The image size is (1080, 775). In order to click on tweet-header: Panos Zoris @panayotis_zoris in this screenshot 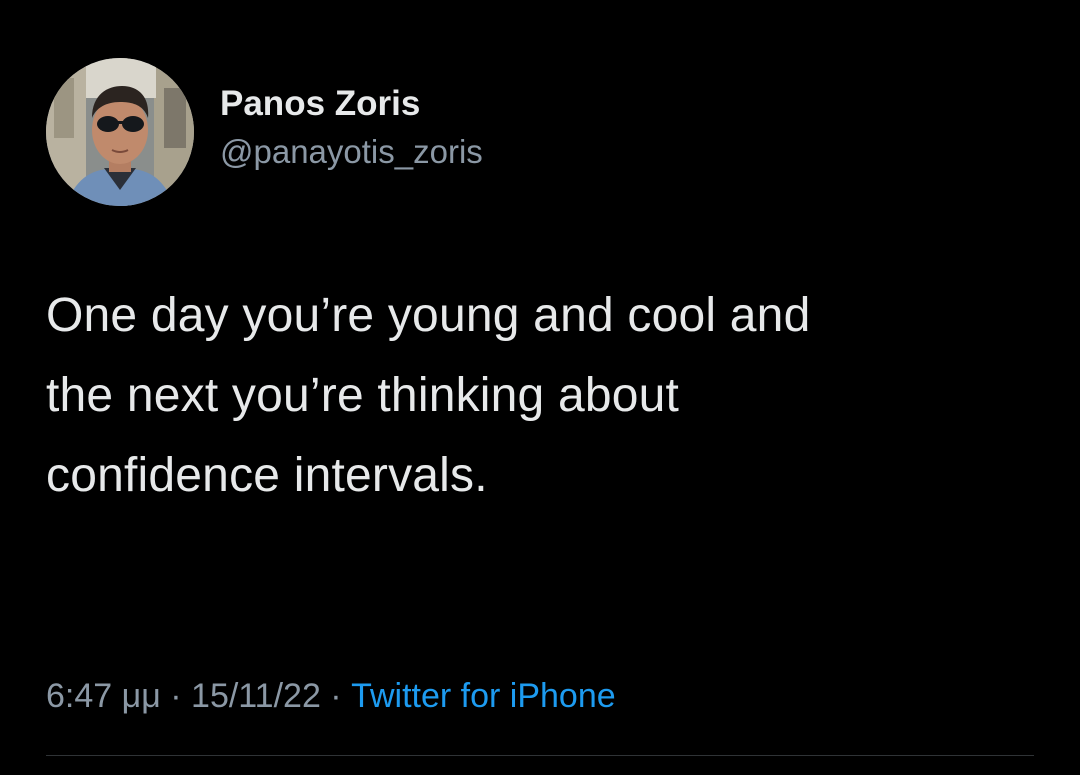, I will do `click(264, 132)`.